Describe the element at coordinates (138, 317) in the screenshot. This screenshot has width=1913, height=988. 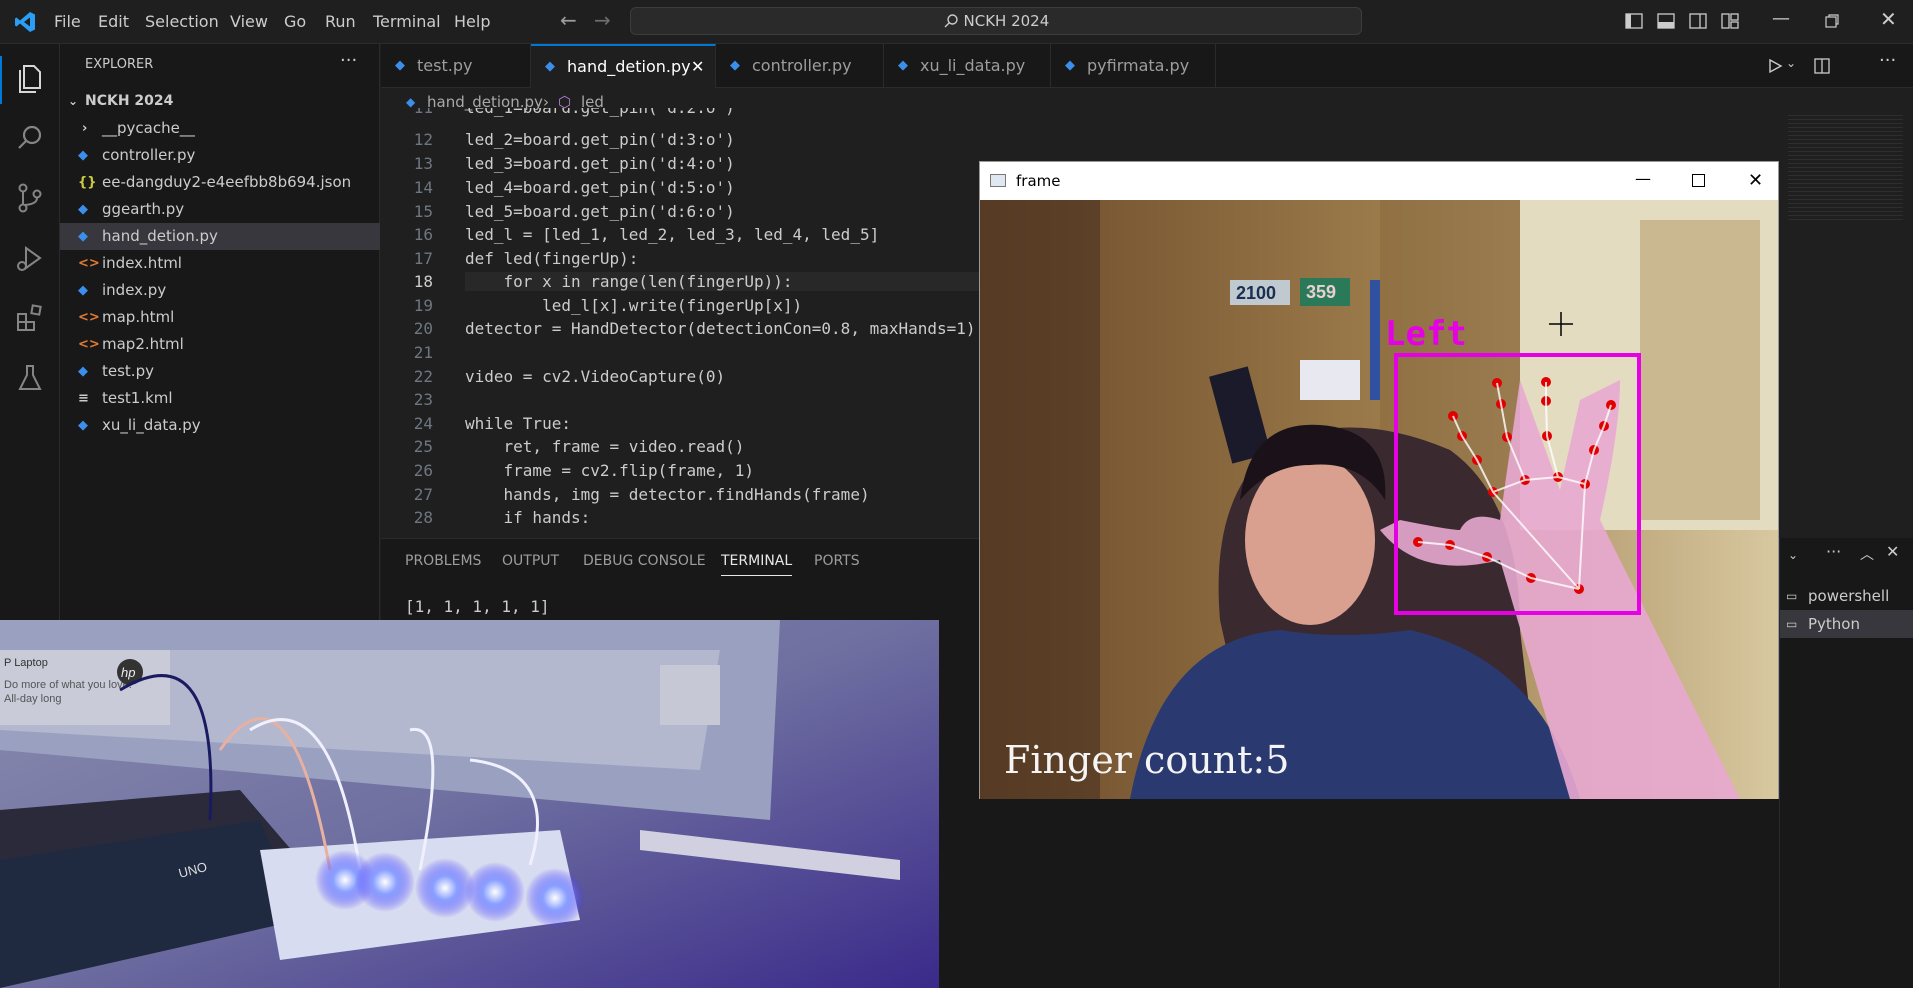
I see `tree-item-label: map.html` at that location.